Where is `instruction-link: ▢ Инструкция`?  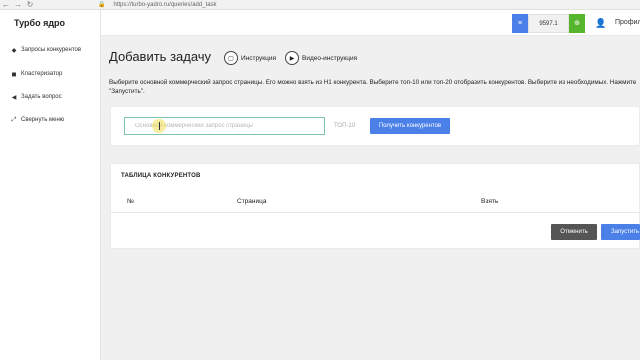
instruction-link: ▢ Инструкция is located at coordinates (250, 58).